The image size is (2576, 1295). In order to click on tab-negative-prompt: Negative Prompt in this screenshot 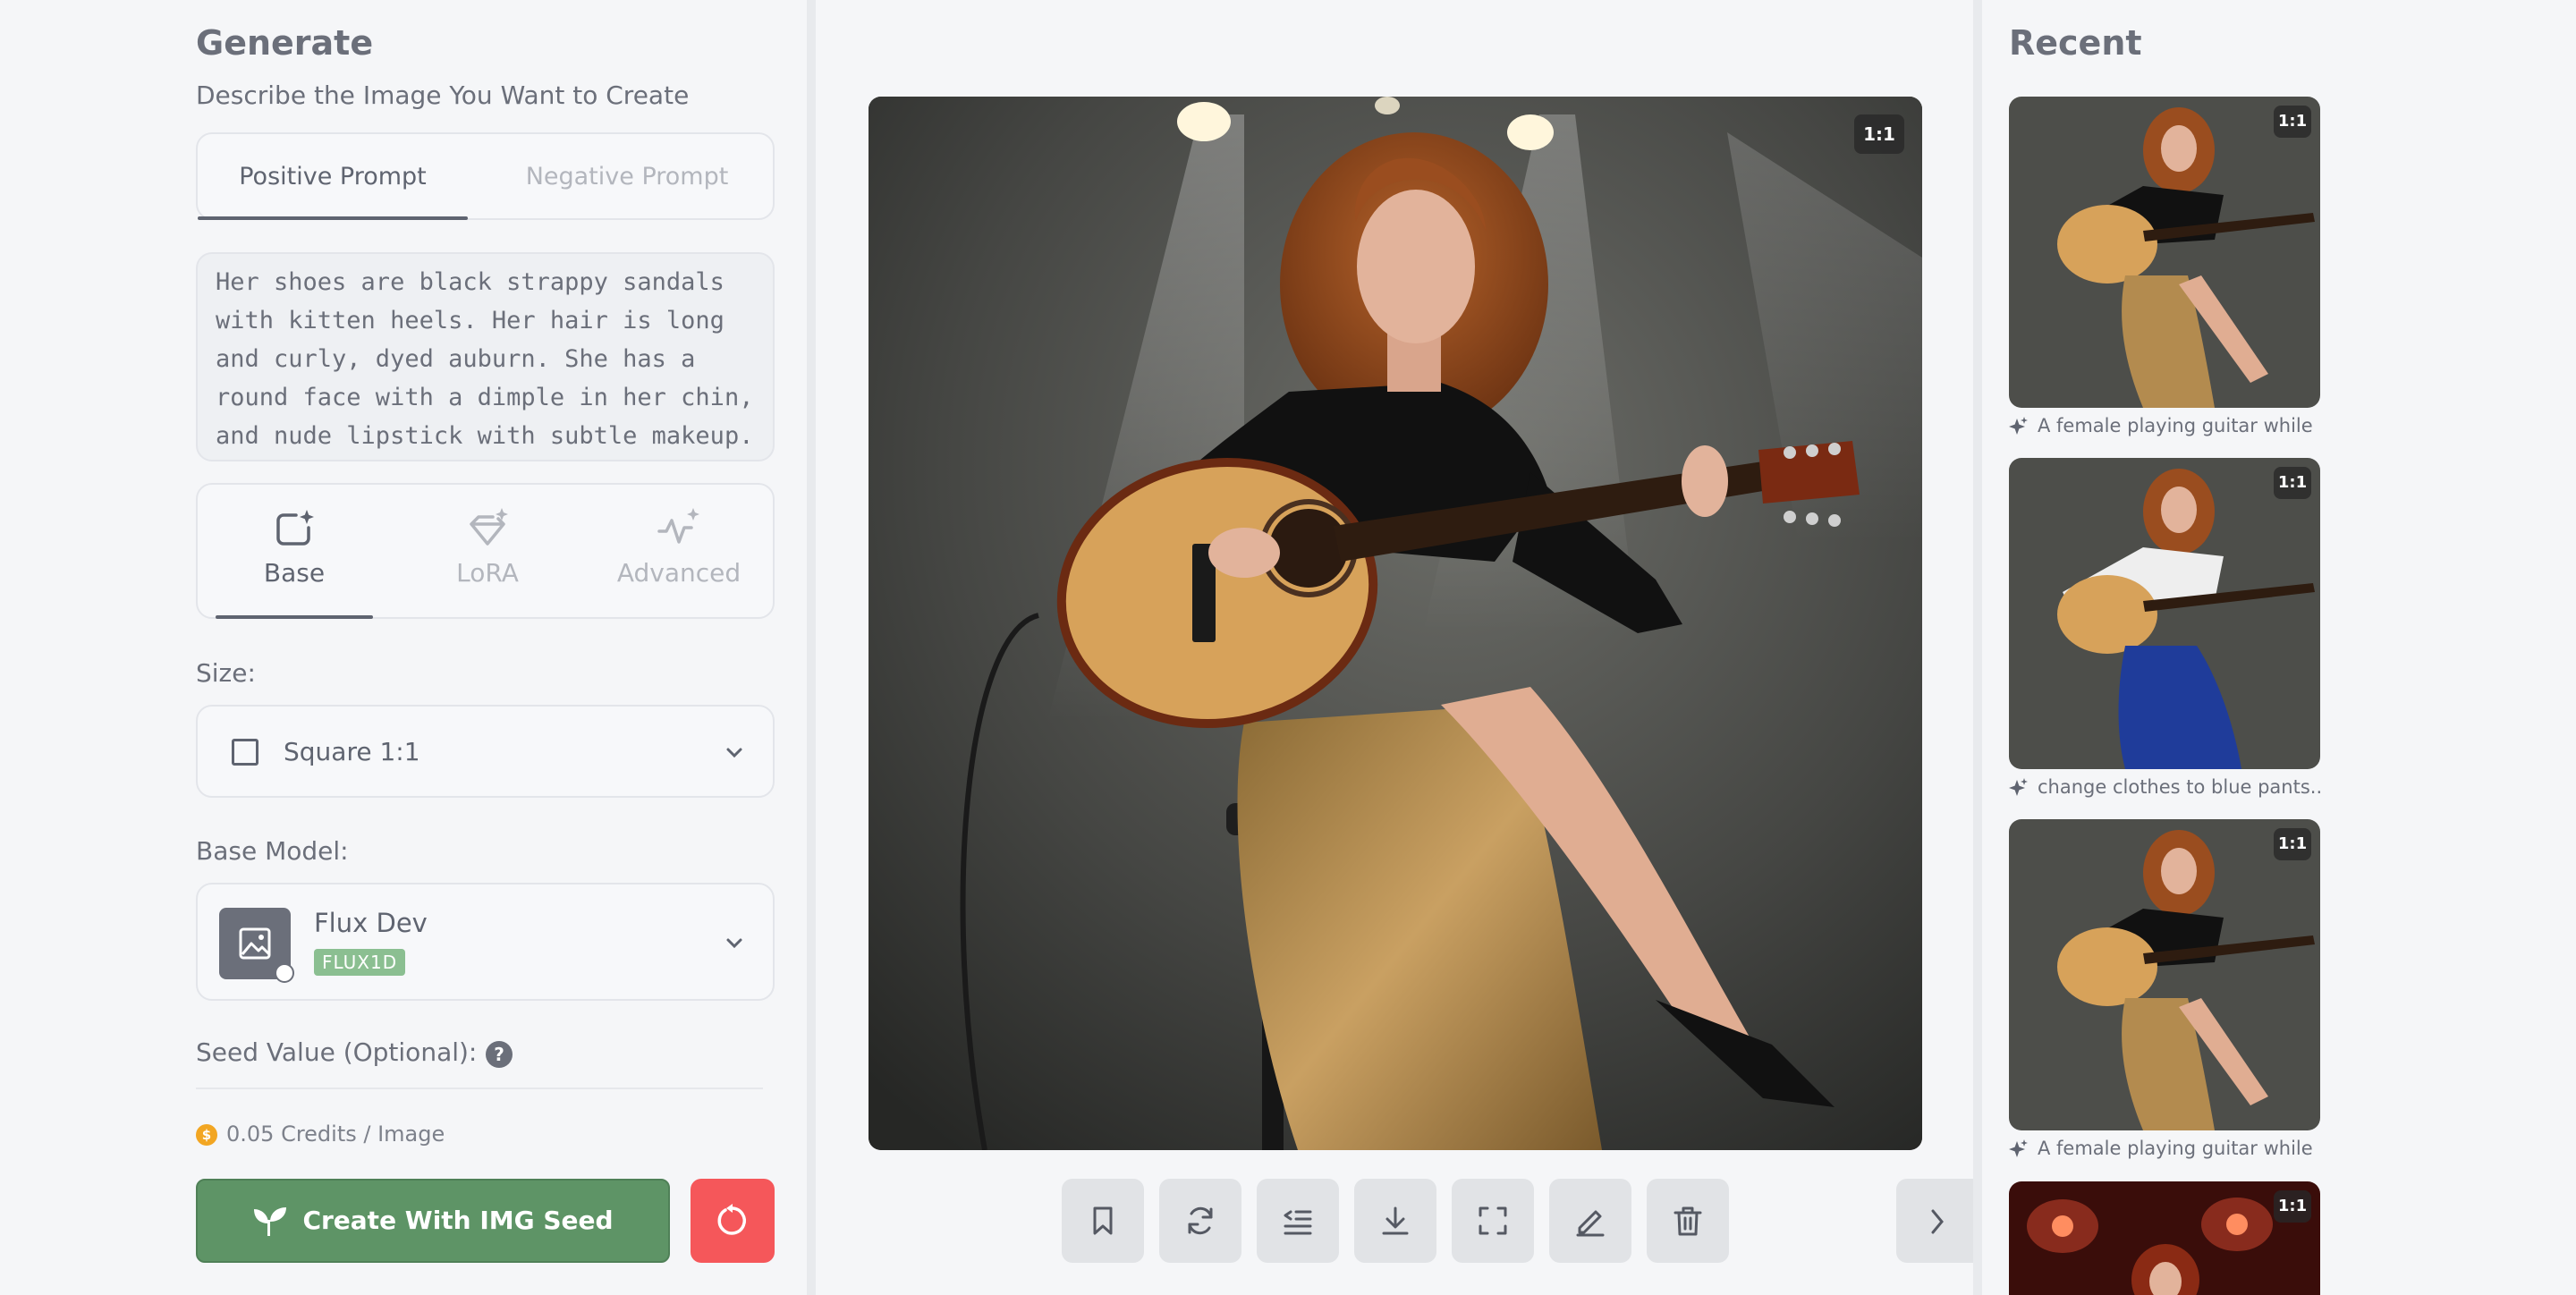, I will do `click(627, 177)`.